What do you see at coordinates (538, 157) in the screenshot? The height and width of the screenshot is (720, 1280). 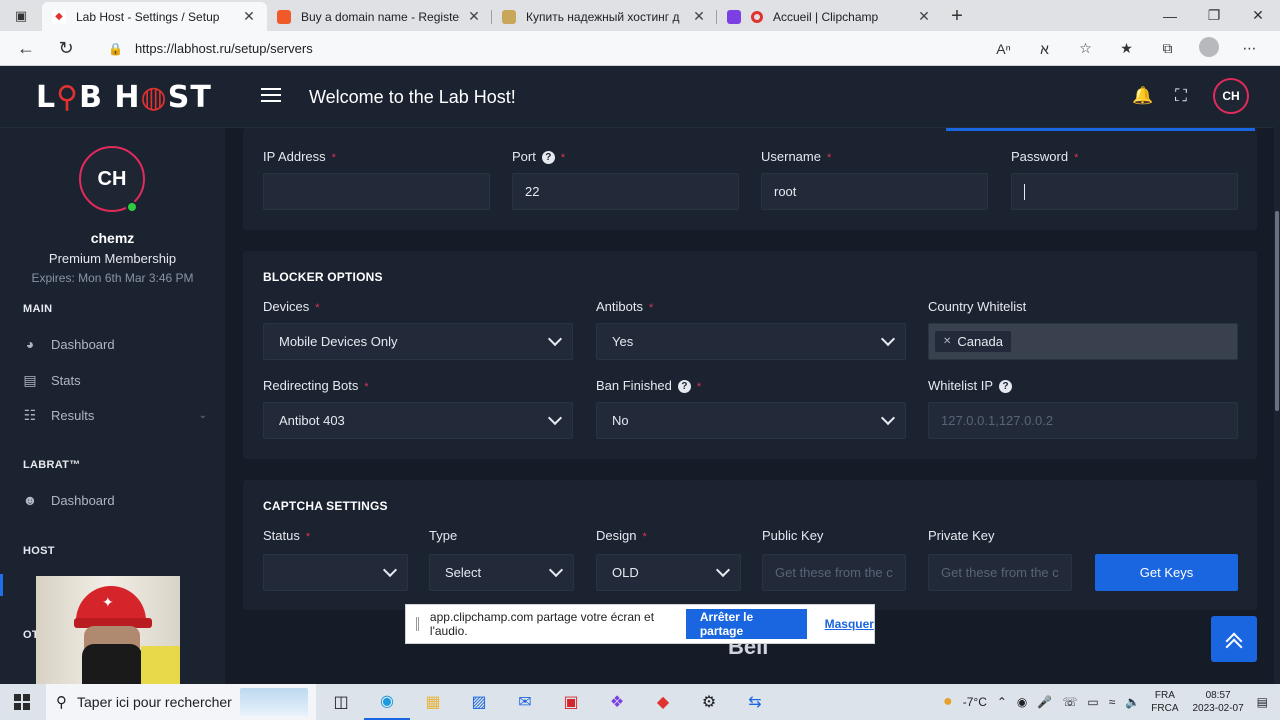 I see `port-label: Port? *` at bounding box center [538, 157].